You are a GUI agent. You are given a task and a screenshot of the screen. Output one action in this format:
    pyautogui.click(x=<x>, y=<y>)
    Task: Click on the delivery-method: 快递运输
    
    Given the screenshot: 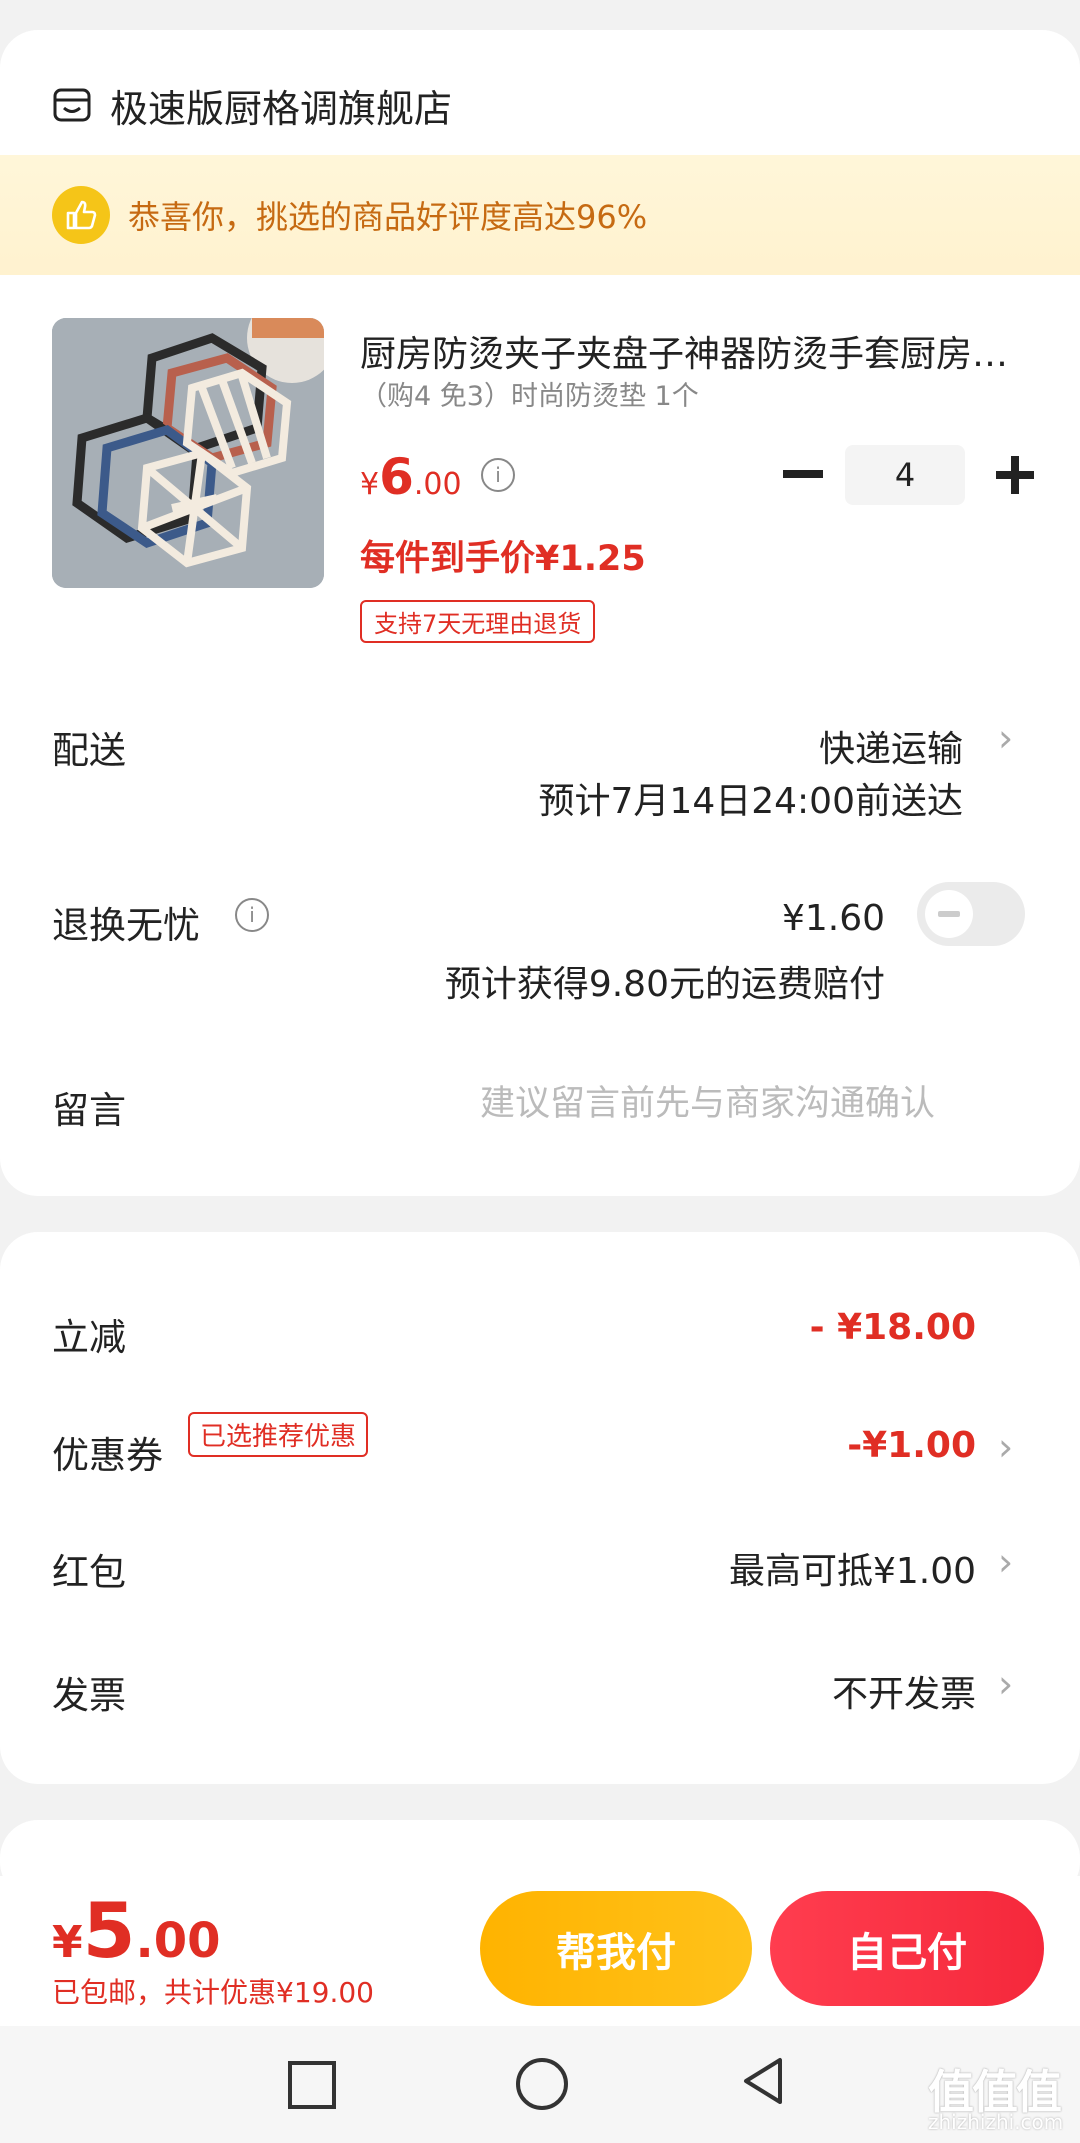 What is the action you would take?
    pyautogui.click(x=891, y=746)
    